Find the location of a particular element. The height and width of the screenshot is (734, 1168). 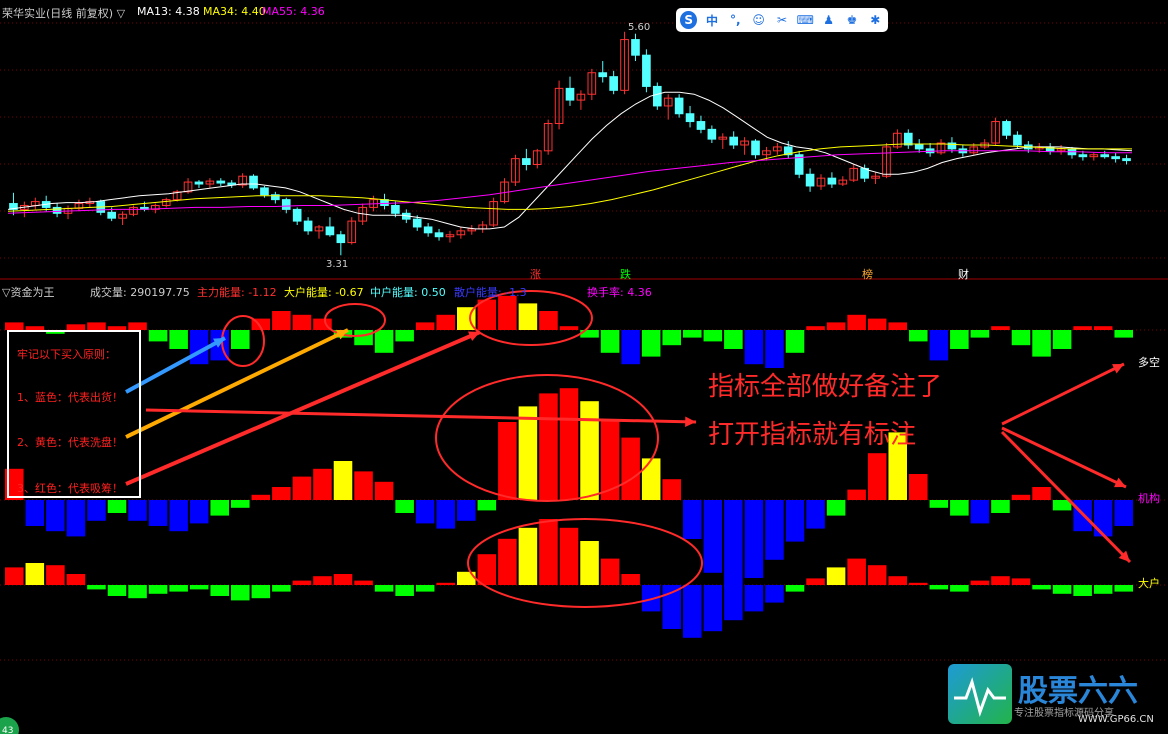

shirt-icon: ♚ is located at coordinates (851, 20).